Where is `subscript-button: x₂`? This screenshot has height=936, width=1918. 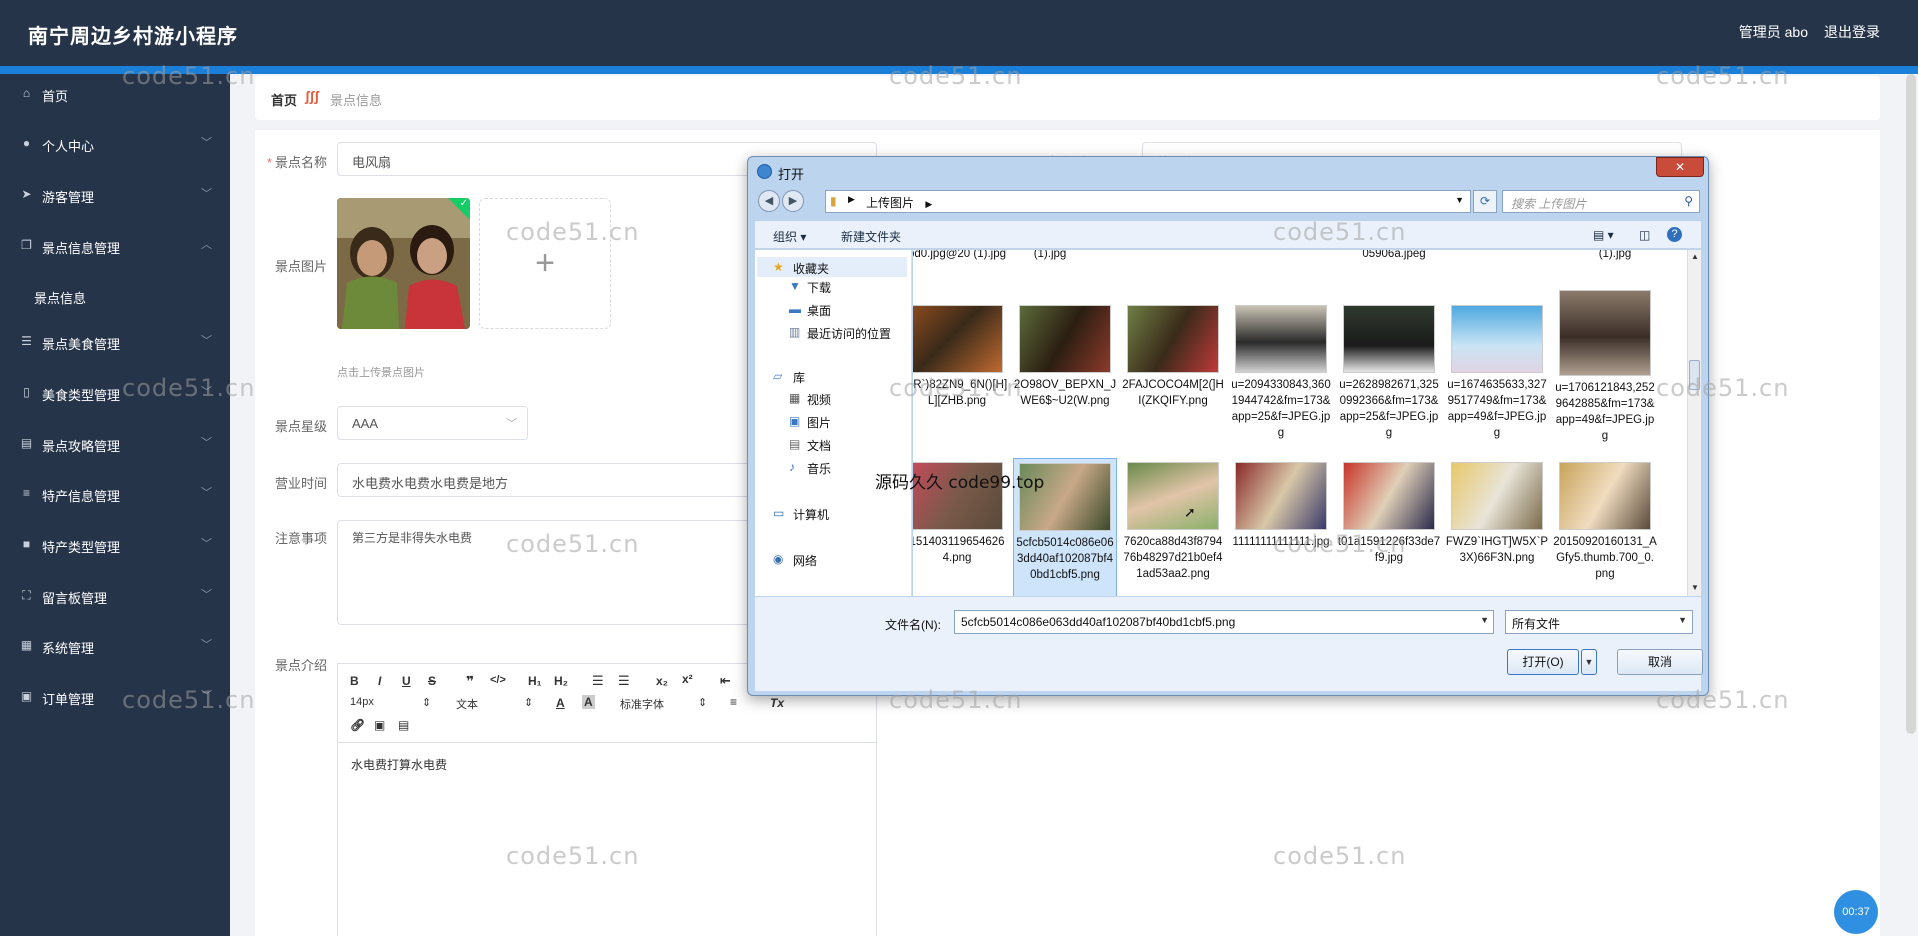 subscript-button: x₂ is located at coordinates (662, 681).